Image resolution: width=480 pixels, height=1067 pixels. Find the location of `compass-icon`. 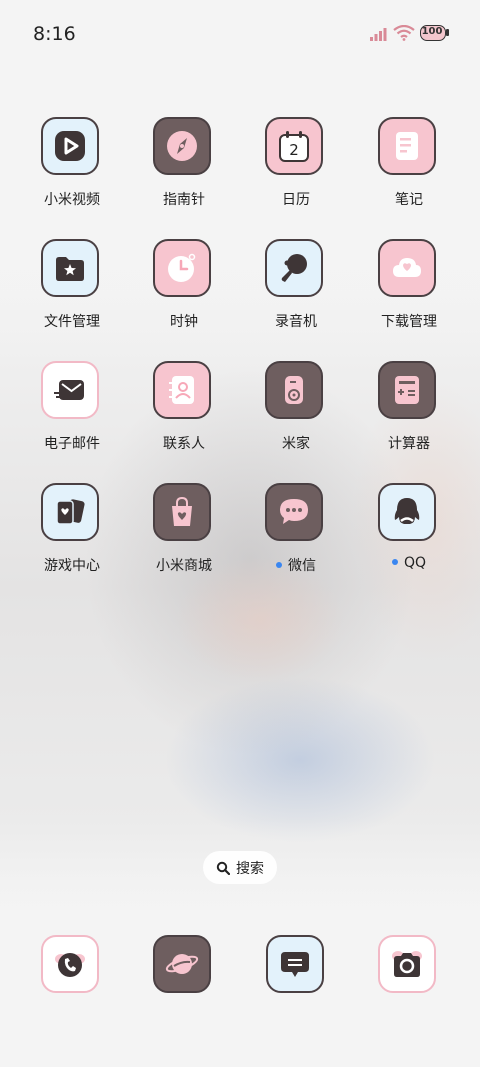

compass-icon is located at coordinates (182, 146).